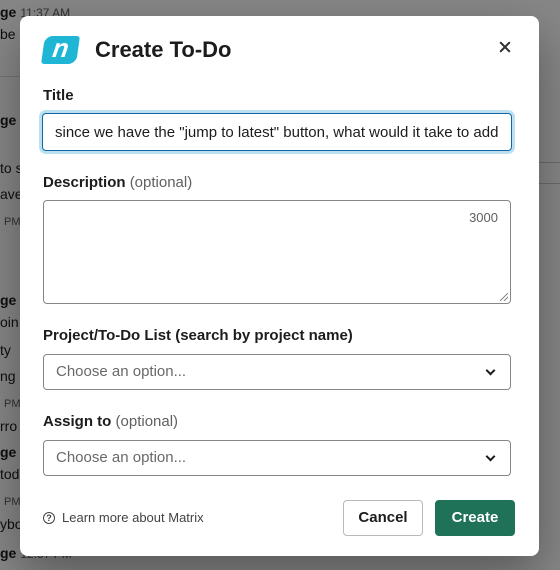 The width and height of the screenshot is (560, 570). What do you see at coordinates (504, 297) in the screenshot?
I see `resize-handle-icon` at bounding box center [504, 297].